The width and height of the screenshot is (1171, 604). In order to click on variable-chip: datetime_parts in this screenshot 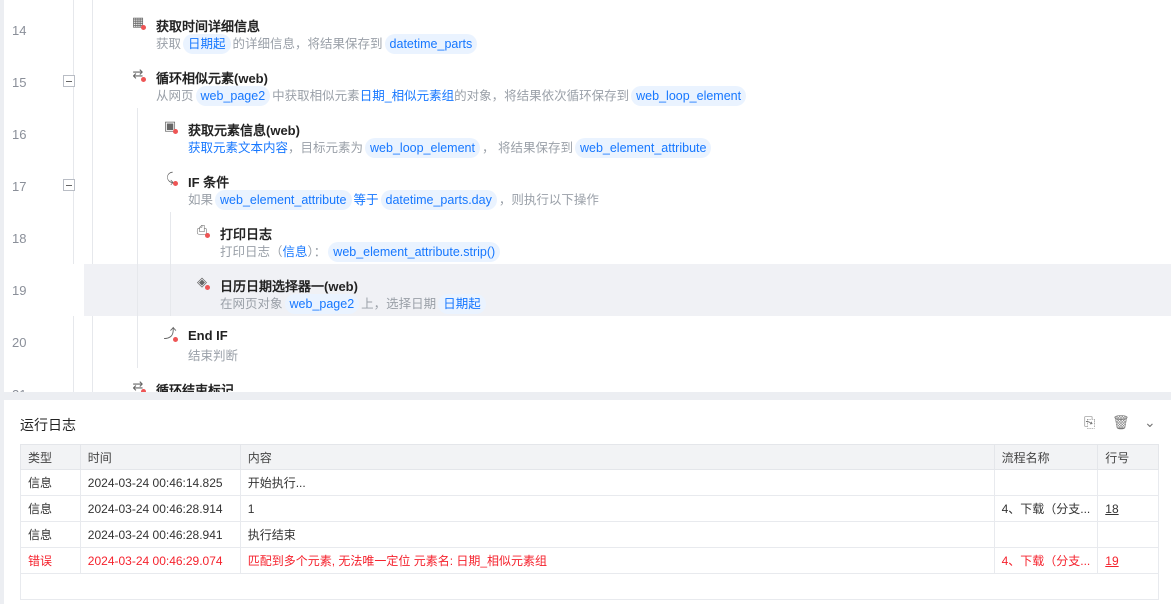, I will do `click(431, 44)`.